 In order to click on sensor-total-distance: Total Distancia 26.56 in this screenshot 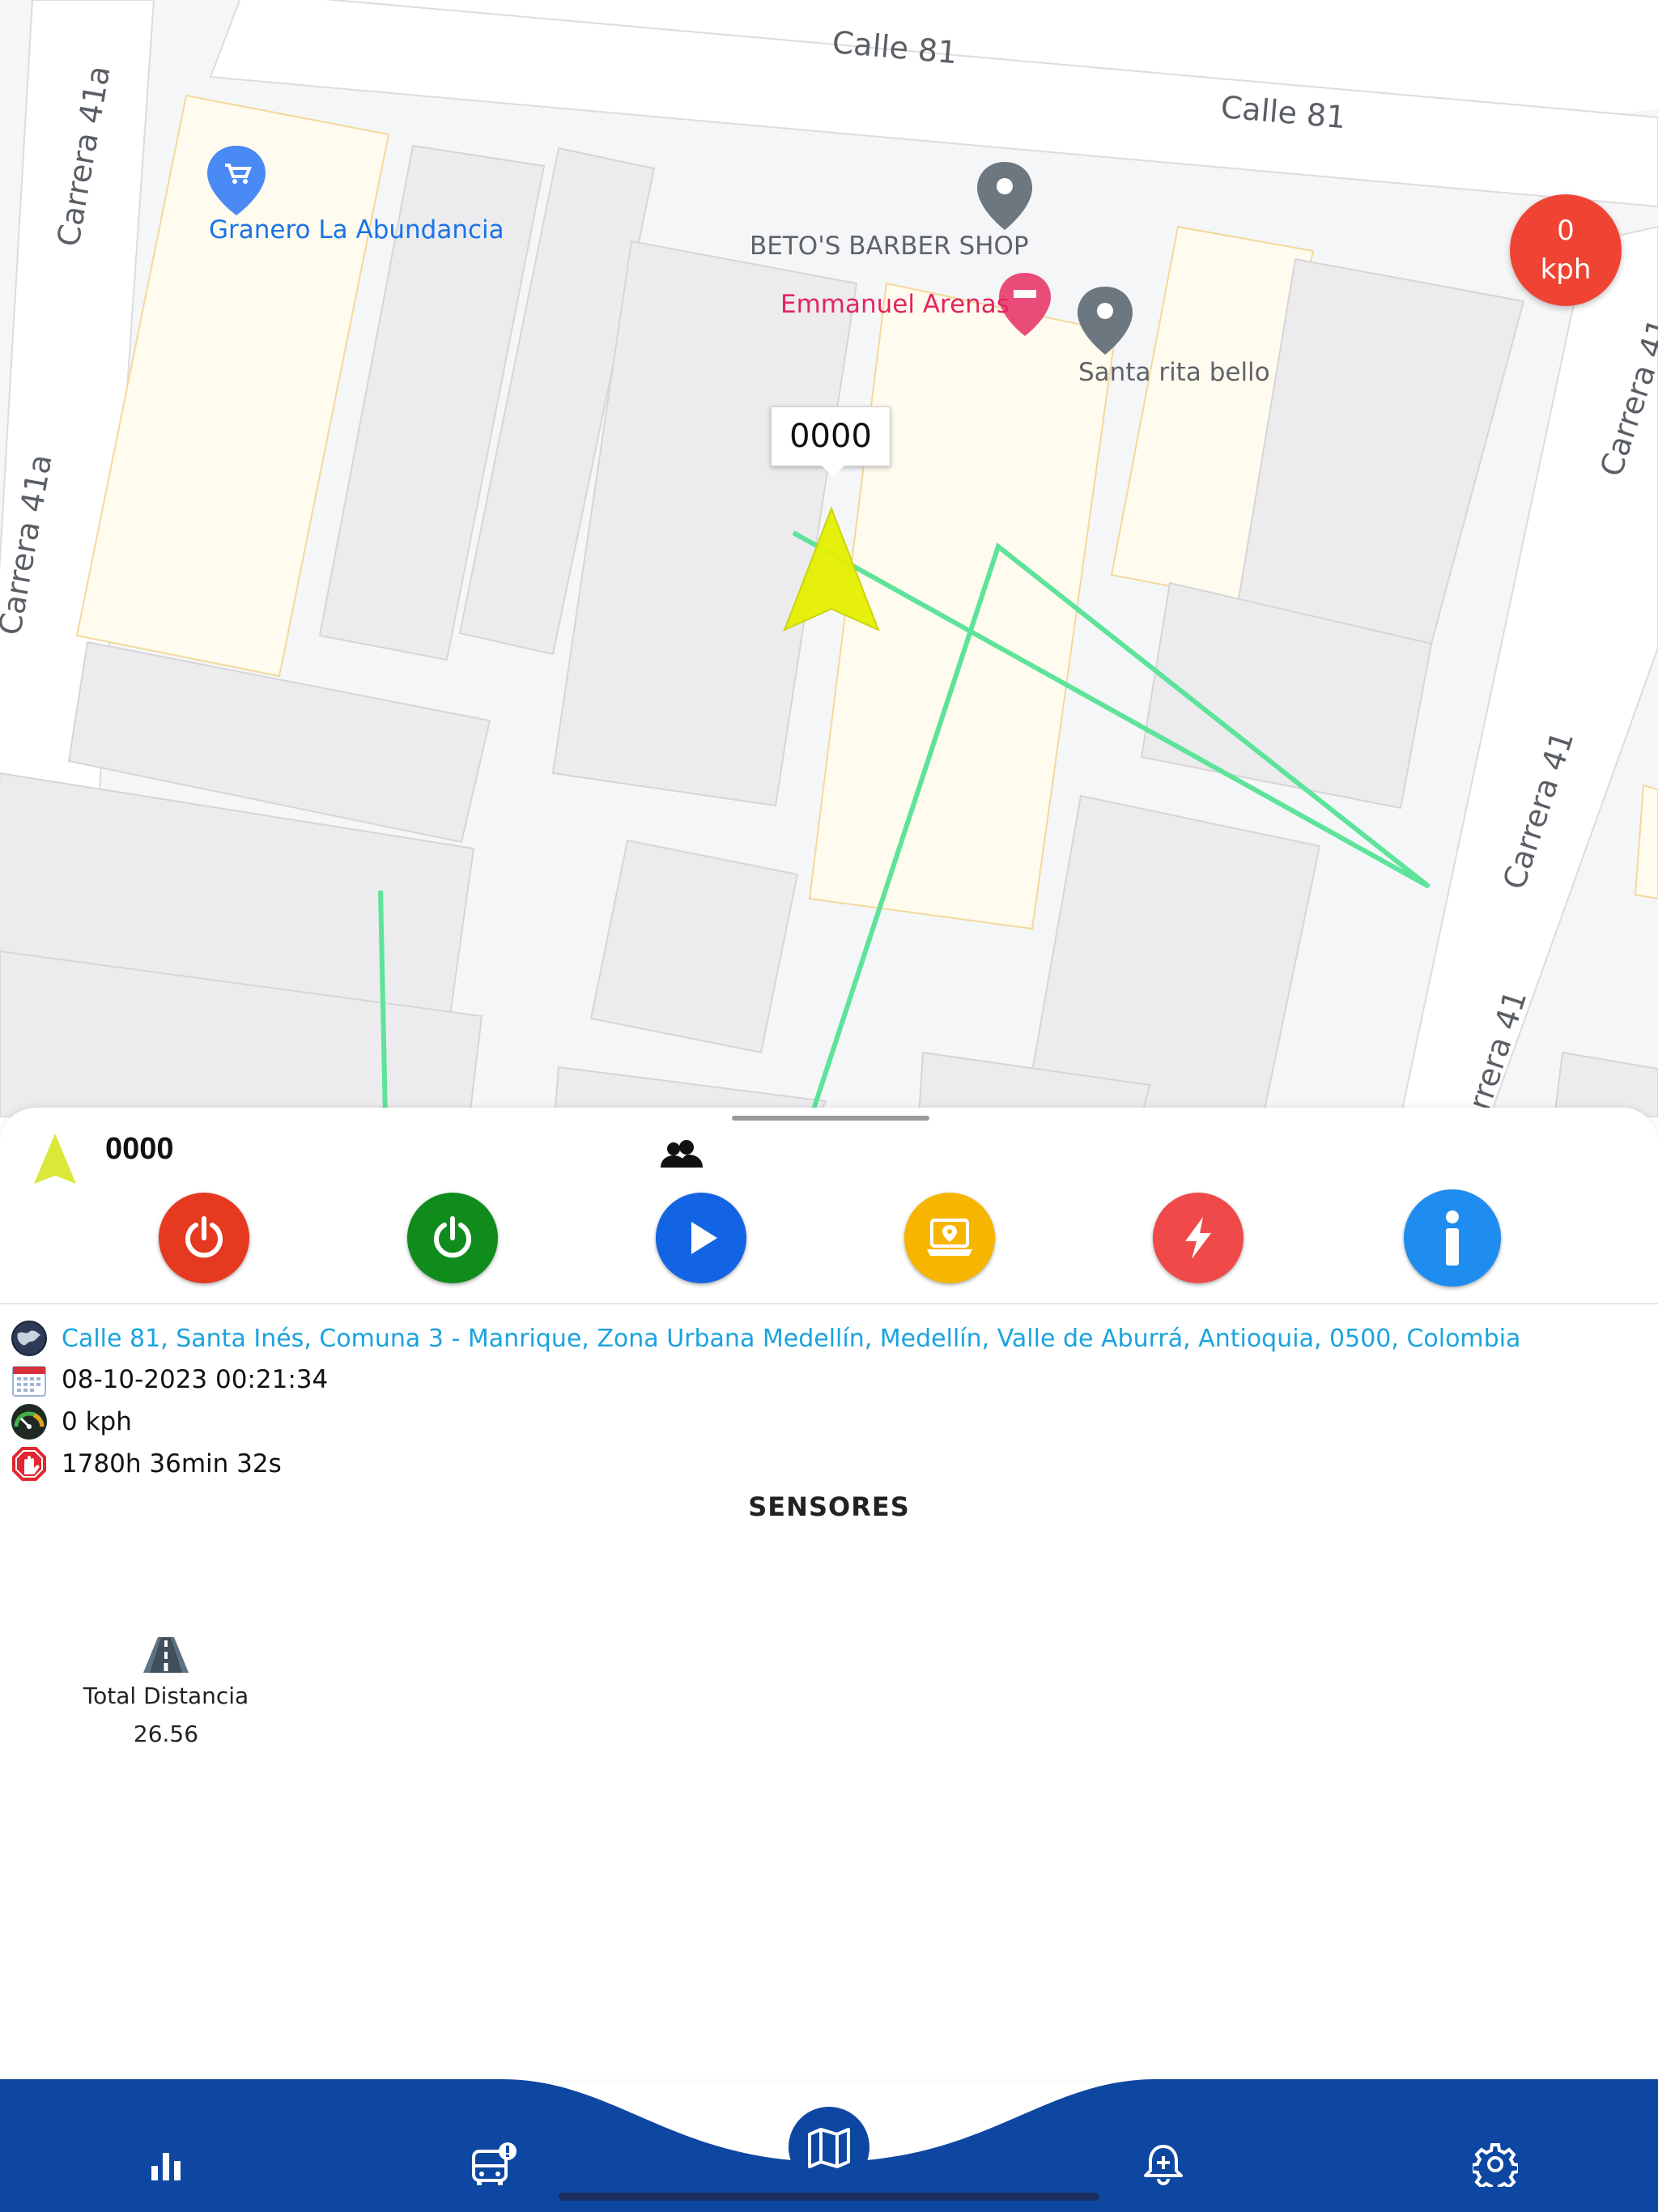, I will do `click(166, 1692)`.